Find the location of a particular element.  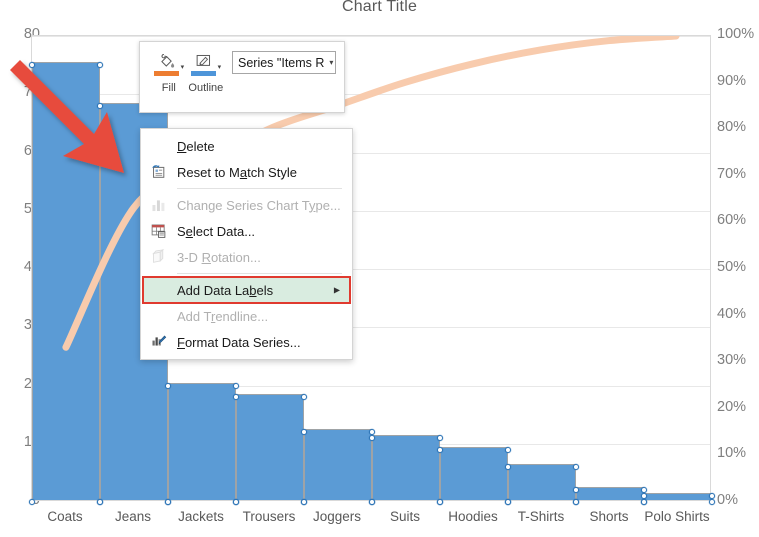

fill-button-group: ▾ Fill is located at coordinates (169, 71).